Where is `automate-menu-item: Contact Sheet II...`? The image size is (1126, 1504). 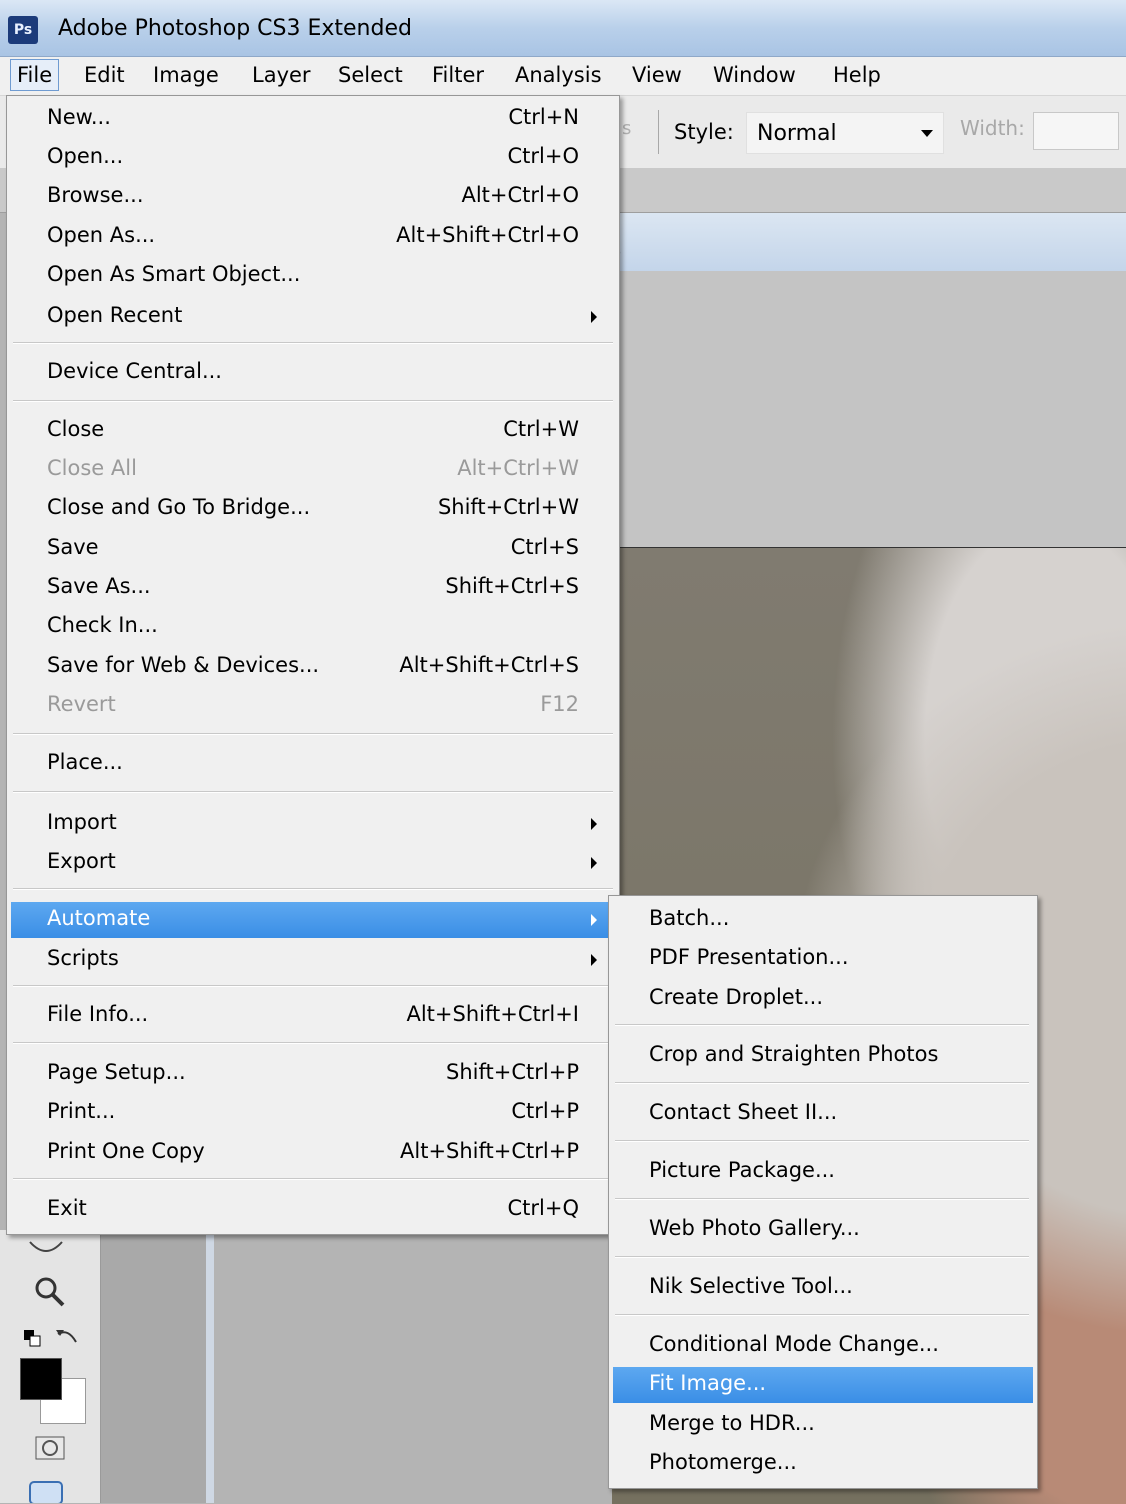 automate-menu-item: Contact Sheet II... is located at coordinates (823, 1114).